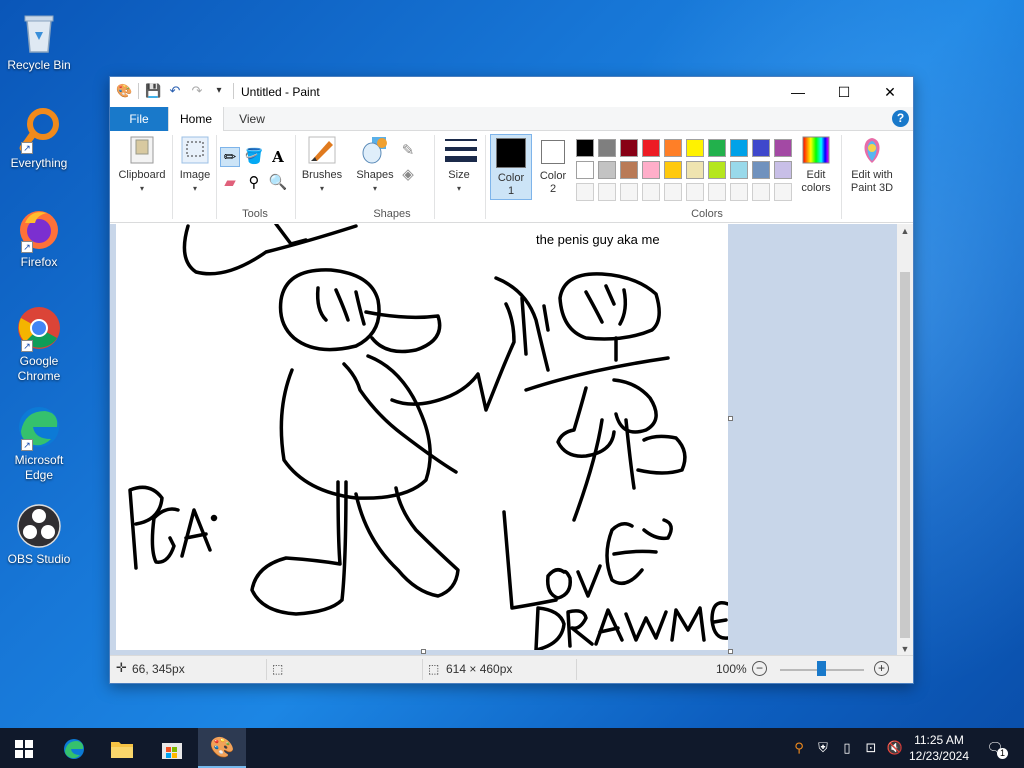 This screenshot has width=1024, height=768. Describe the element at coordinates (322, 165) in the screenshot. I see `brushes-button: Brushes ▾` at that location.